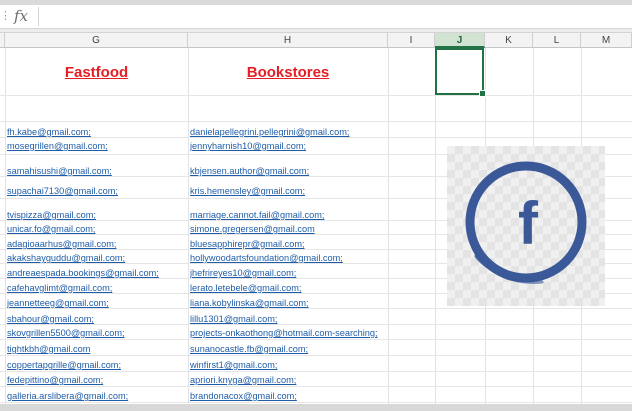 The height and width of the screenshot is (411, 632). I want to click on bookstore-email-cell: marriage.cannot.fail@gmail.com;, so click(305, 215).